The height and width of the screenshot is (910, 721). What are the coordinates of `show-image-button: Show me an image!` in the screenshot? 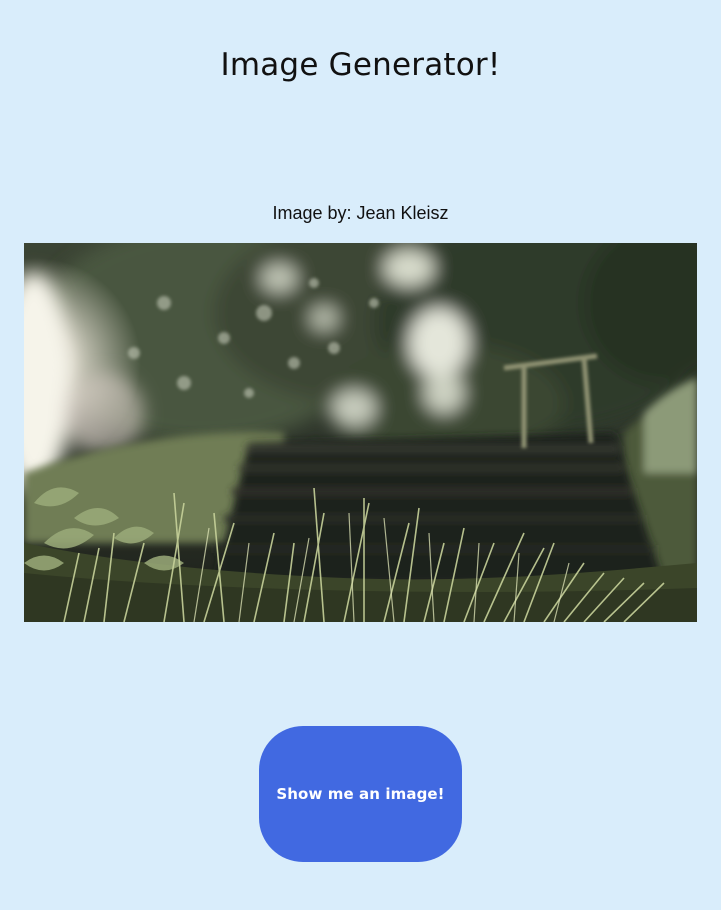 It's located at (360, 794).